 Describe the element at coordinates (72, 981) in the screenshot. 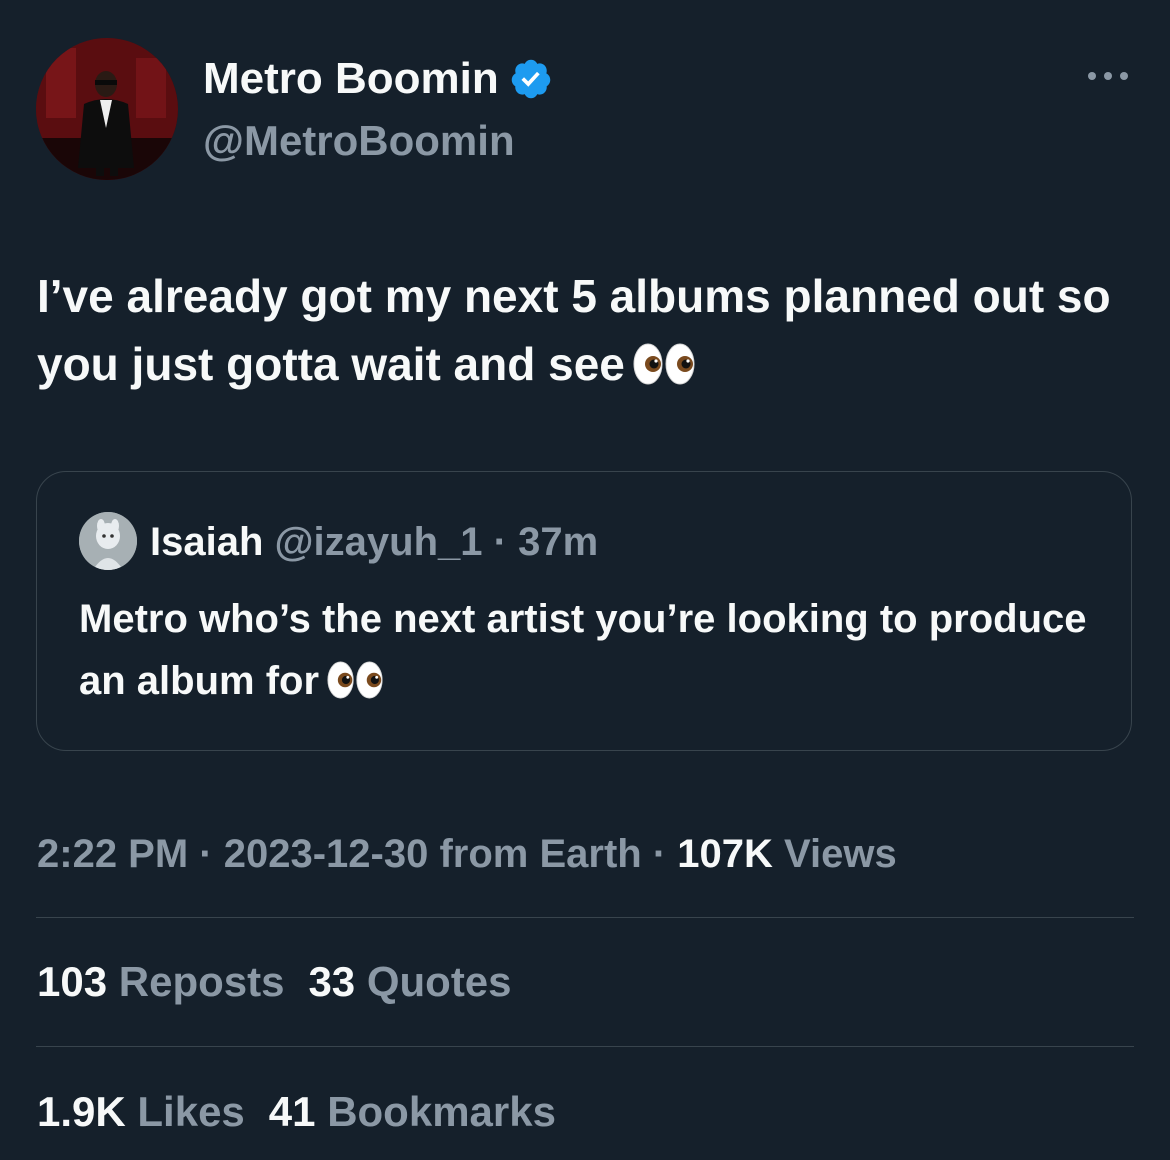

I see `reposts-count: 103` at that location.